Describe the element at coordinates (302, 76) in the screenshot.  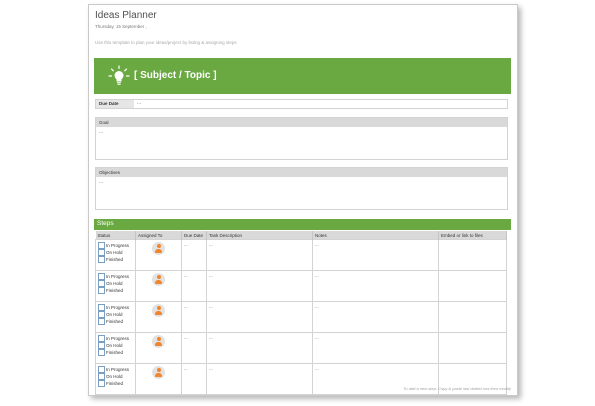
I see `subject-banner: [ Subject / Topic ]` at that location.